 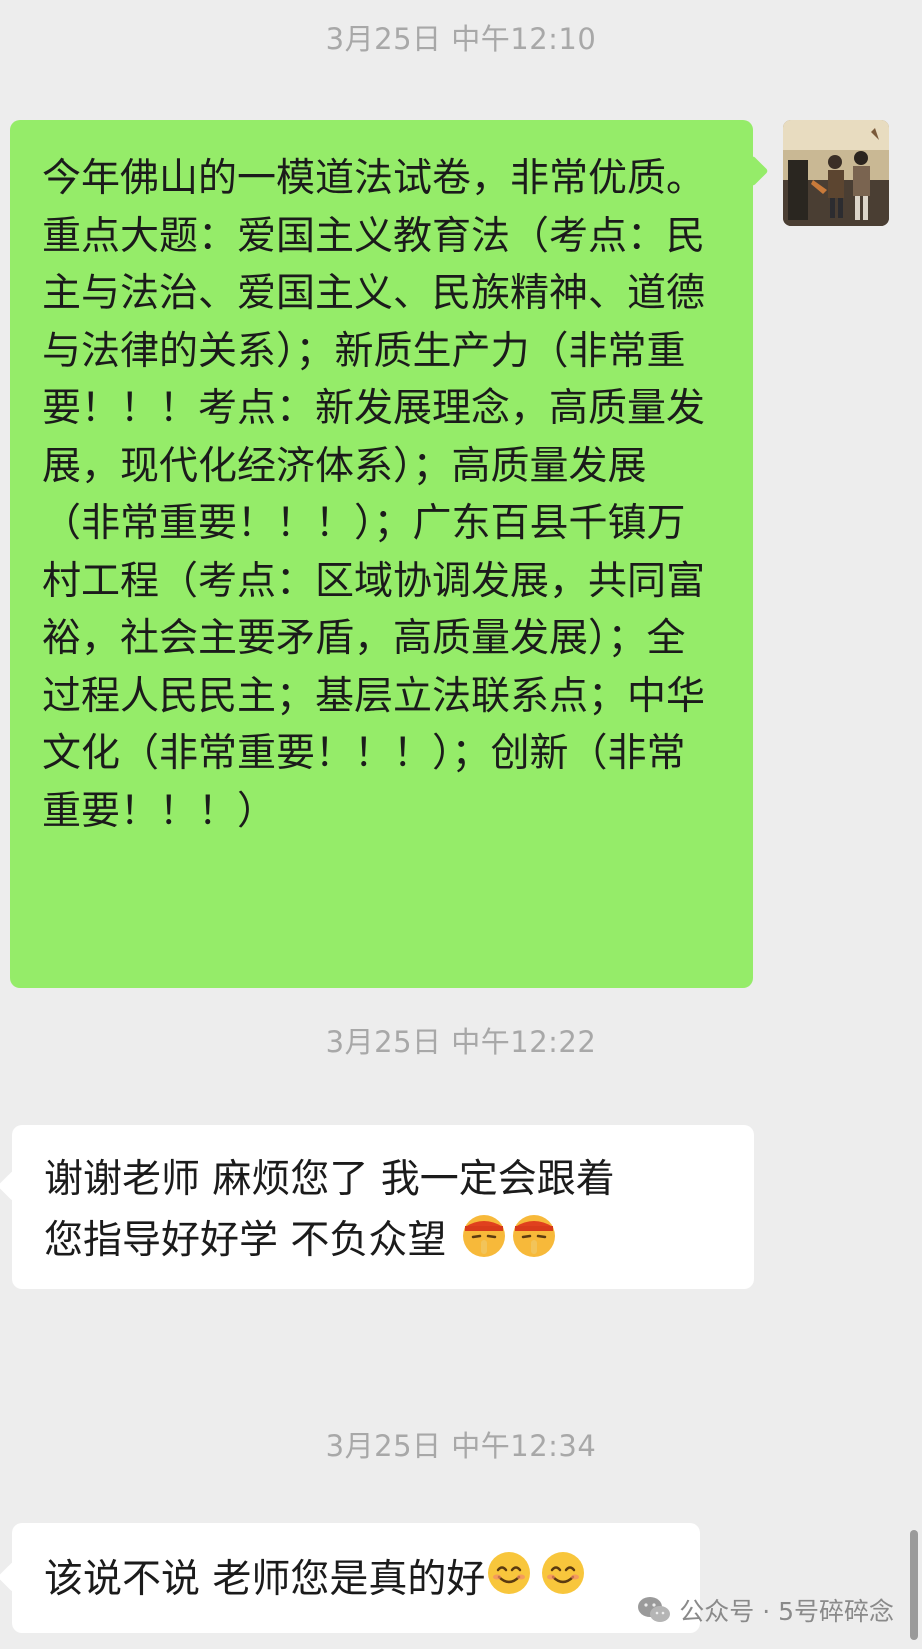 What do you see at coordinates (461, 39) in the screenshot?
I see `timestamp: 3月25日 中午12:10` at bounding box center [461, 39].